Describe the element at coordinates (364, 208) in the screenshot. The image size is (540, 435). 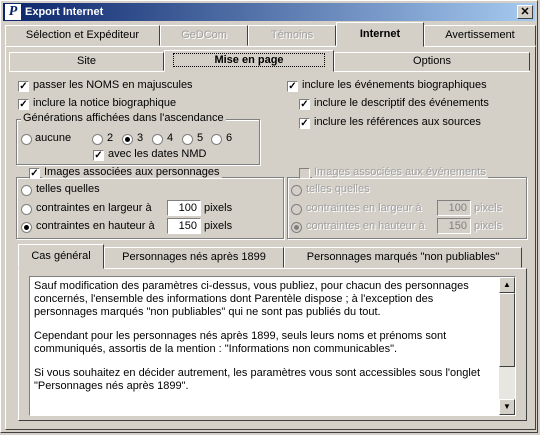
I see `event-img-label-width: contraintes en largeur à` at that location.